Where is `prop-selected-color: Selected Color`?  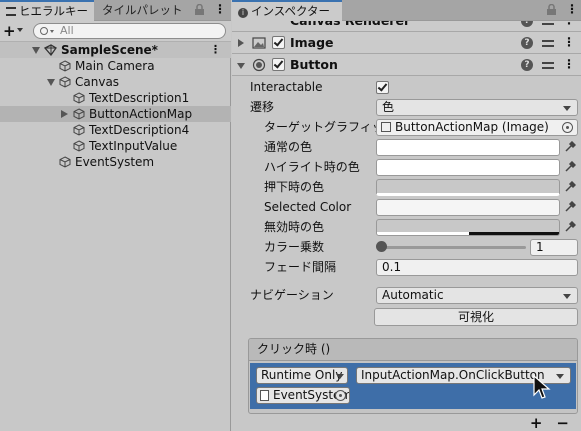 prop-selected-color: Selected Color is located at coordinates (406, 207).